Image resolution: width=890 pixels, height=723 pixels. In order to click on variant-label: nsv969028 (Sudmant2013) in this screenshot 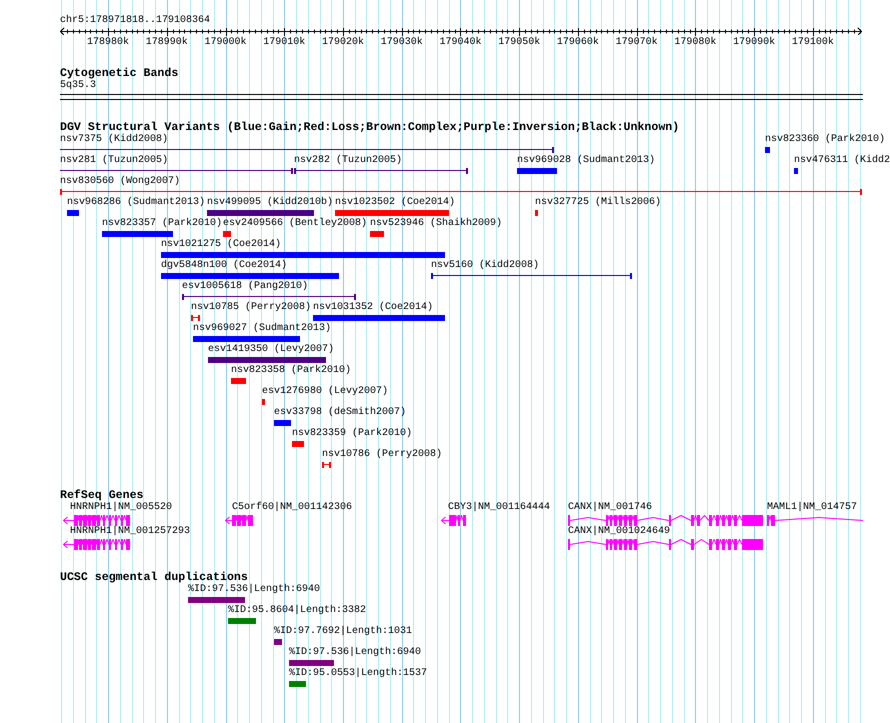, I will do `click(586, 161)`.